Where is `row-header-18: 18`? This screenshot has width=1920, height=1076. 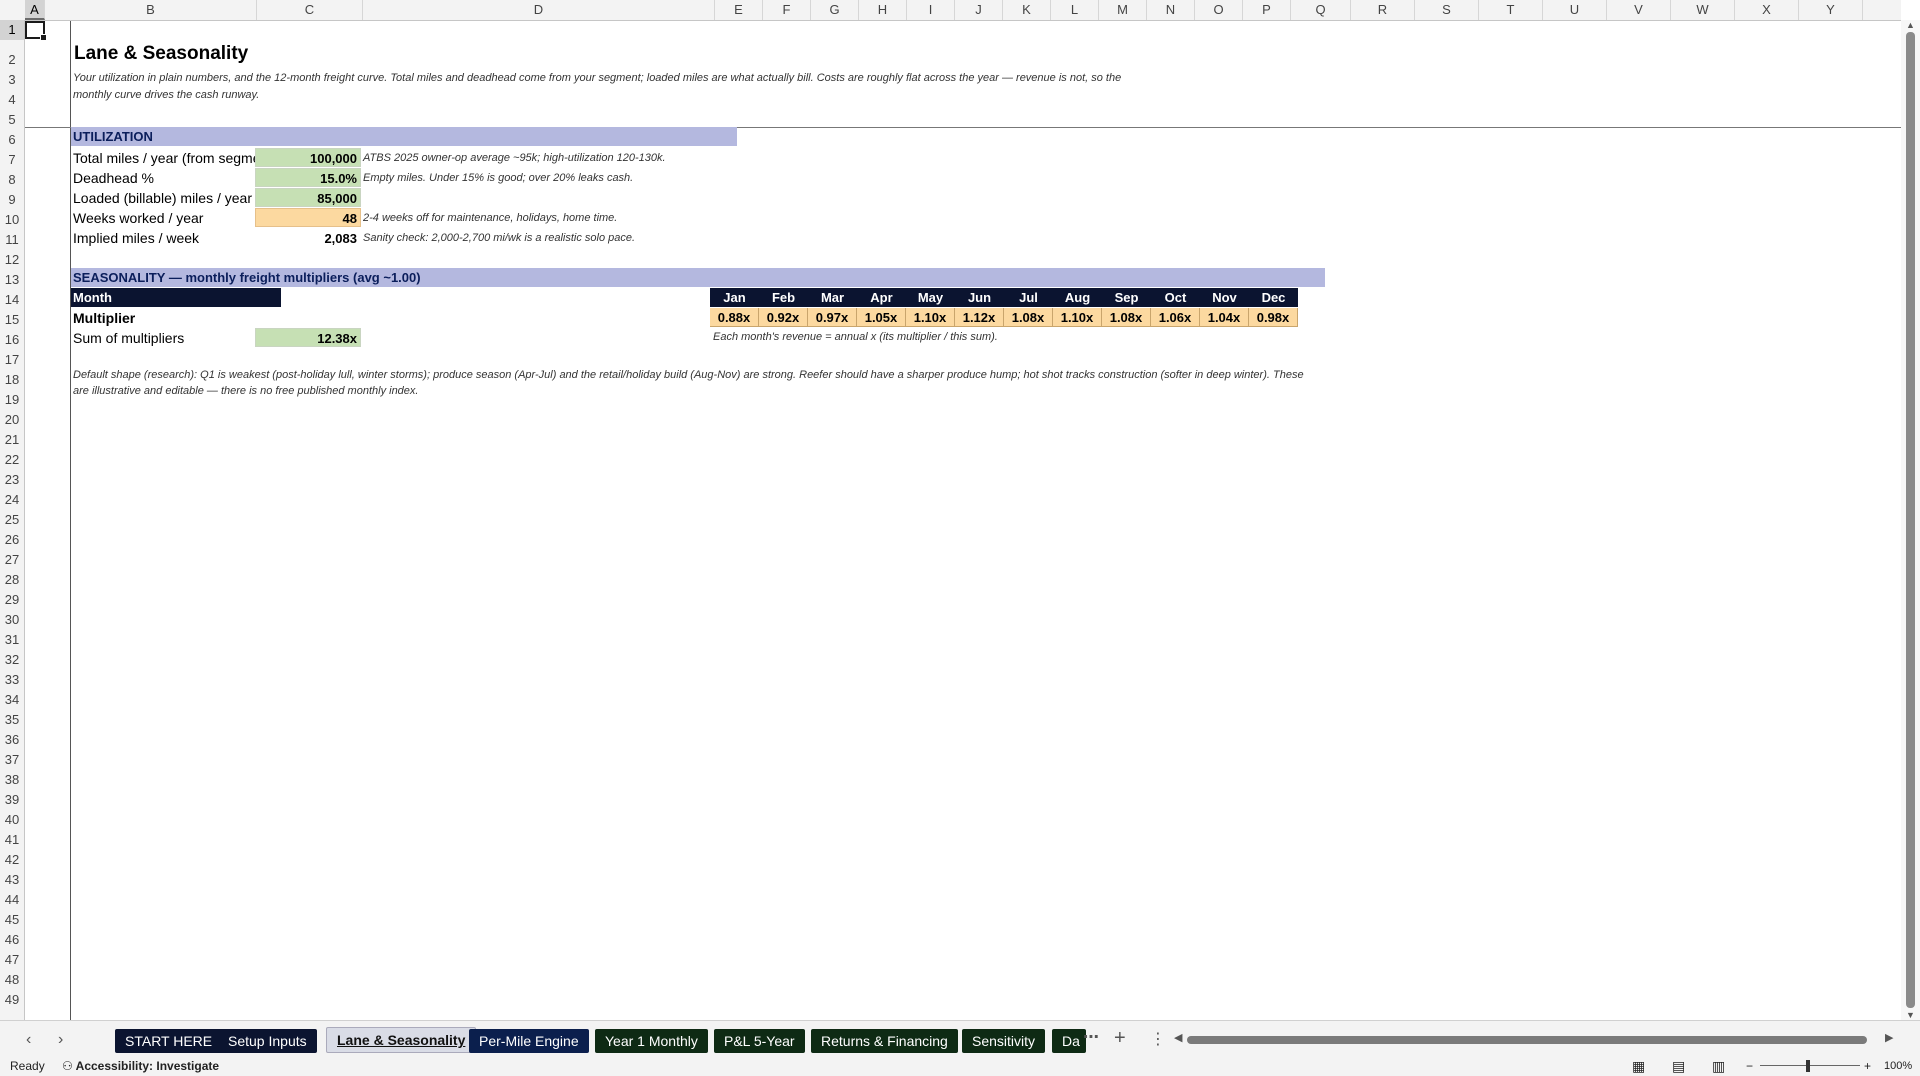
row-header-18: 18 is located at coordinates (12, 380).